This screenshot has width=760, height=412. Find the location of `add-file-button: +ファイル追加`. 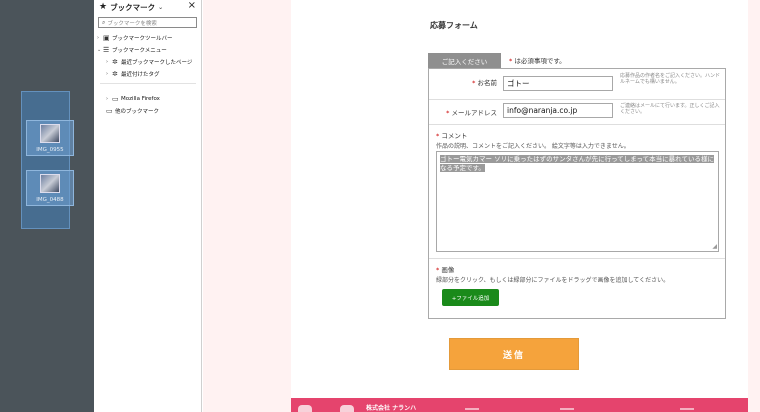

add-file-button: +ファイル追加 is located at coordinates (470, 297).